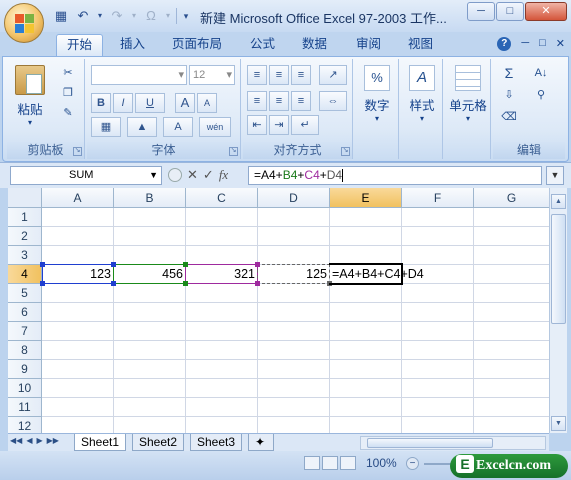  What do you see at coordinates (381, 463) in the screenshot?
I see `zoom-level: 100%` at bounding box center [381, 463].